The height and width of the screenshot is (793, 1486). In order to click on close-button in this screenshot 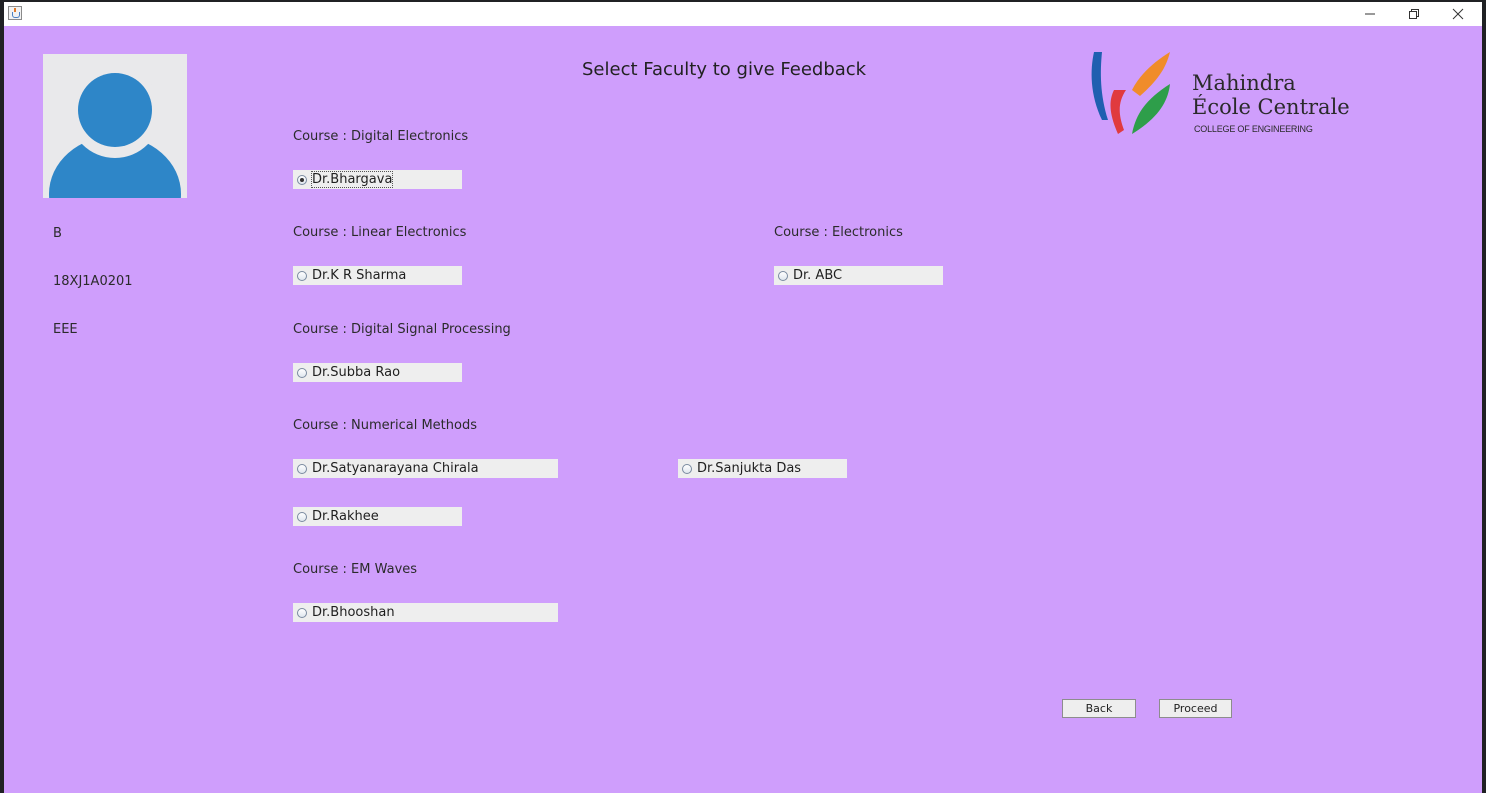, I will do `click(1458, 14)`.